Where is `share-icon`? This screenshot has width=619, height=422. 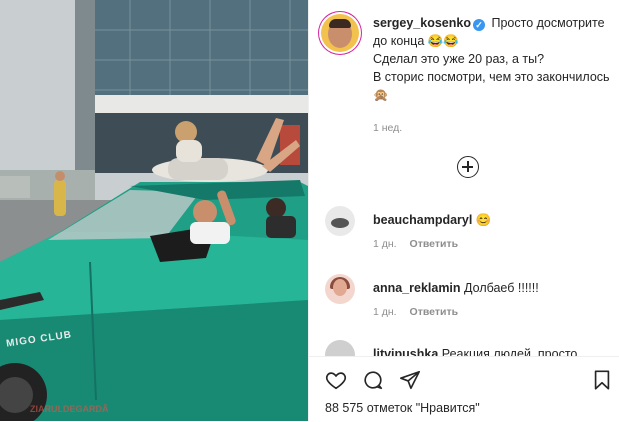 share-icon is located at coordinates (410, 380).